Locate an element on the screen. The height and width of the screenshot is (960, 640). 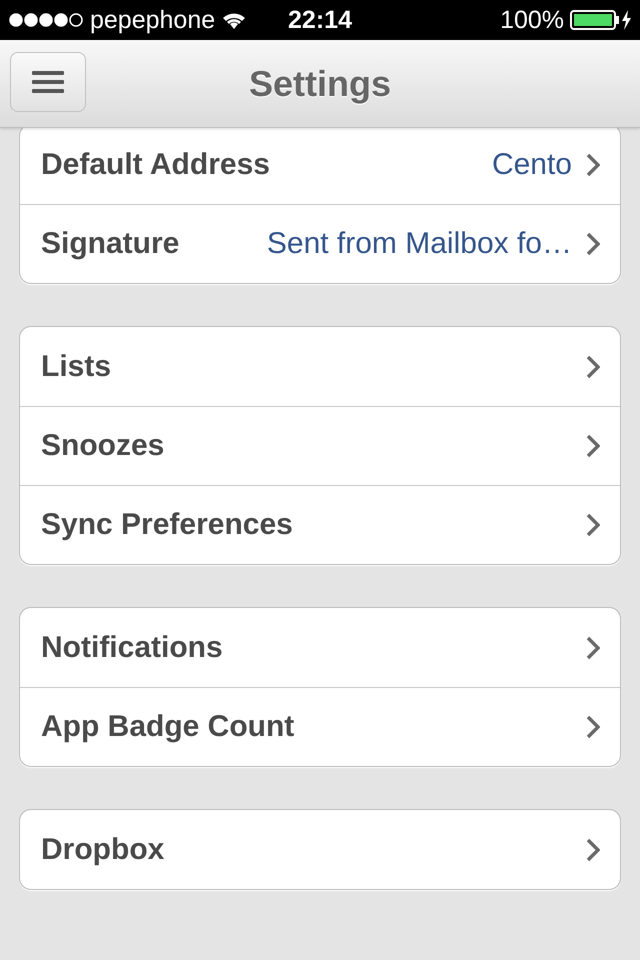
screen-title: Settings is located at coordinates (319, 83).